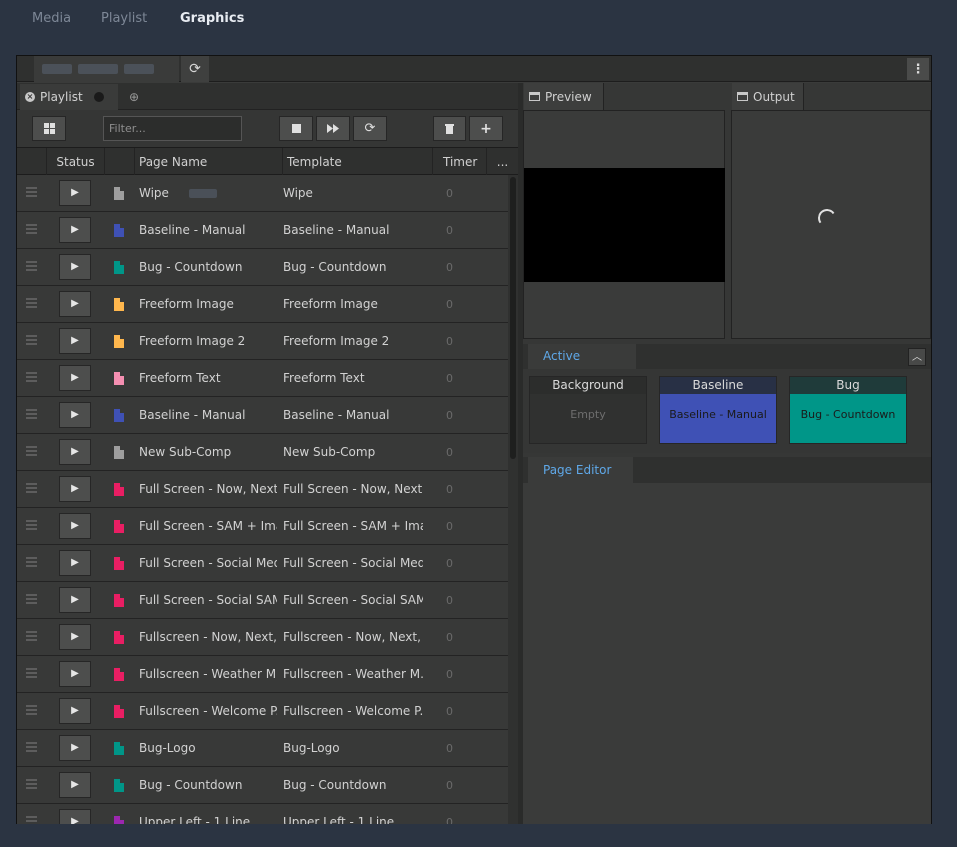 The height and width of the screenshot is (847, 957). Describe the element at coordinates (588, 410) in the screenshot. I see `slot-background: Background Empty` at that location.